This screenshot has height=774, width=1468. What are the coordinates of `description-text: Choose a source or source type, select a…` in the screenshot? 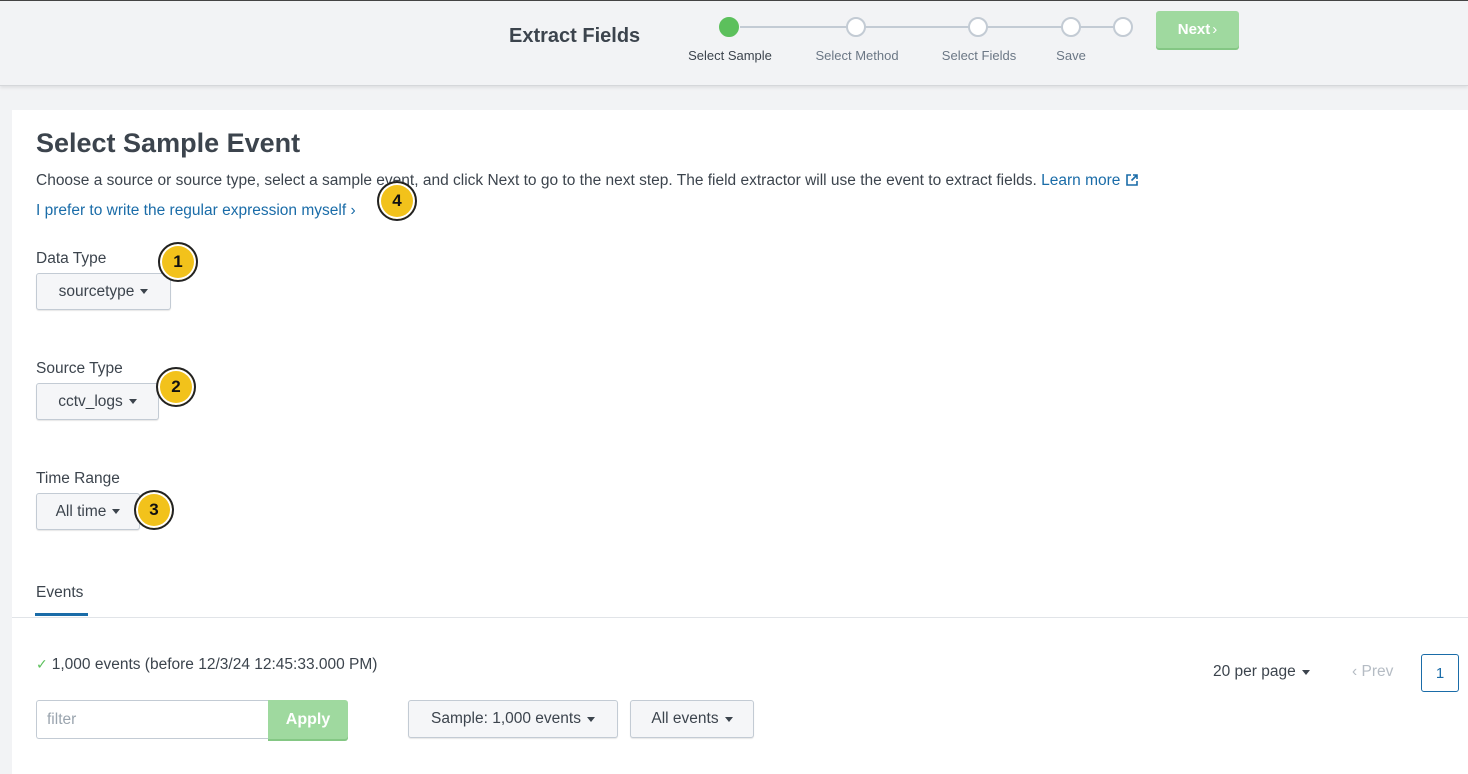 It's located at (587, 181).